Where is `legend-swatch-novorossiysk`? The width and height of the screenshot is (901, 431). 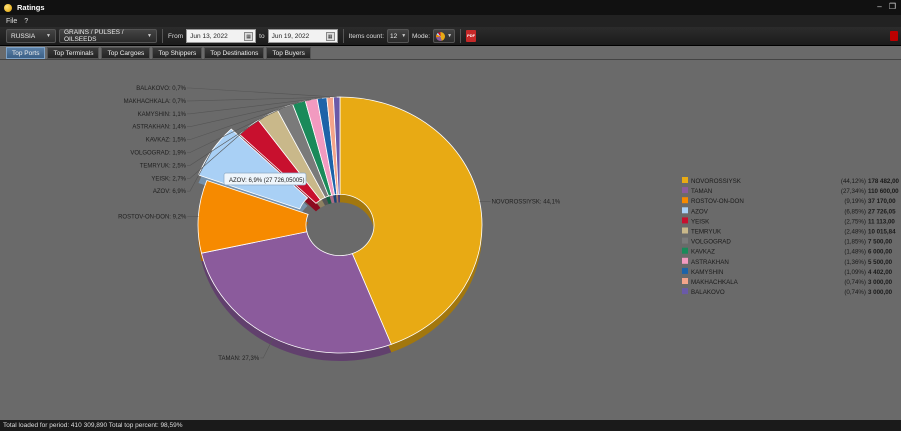 legend-swatch-novorossiysk is located at coordinates (685, 180).